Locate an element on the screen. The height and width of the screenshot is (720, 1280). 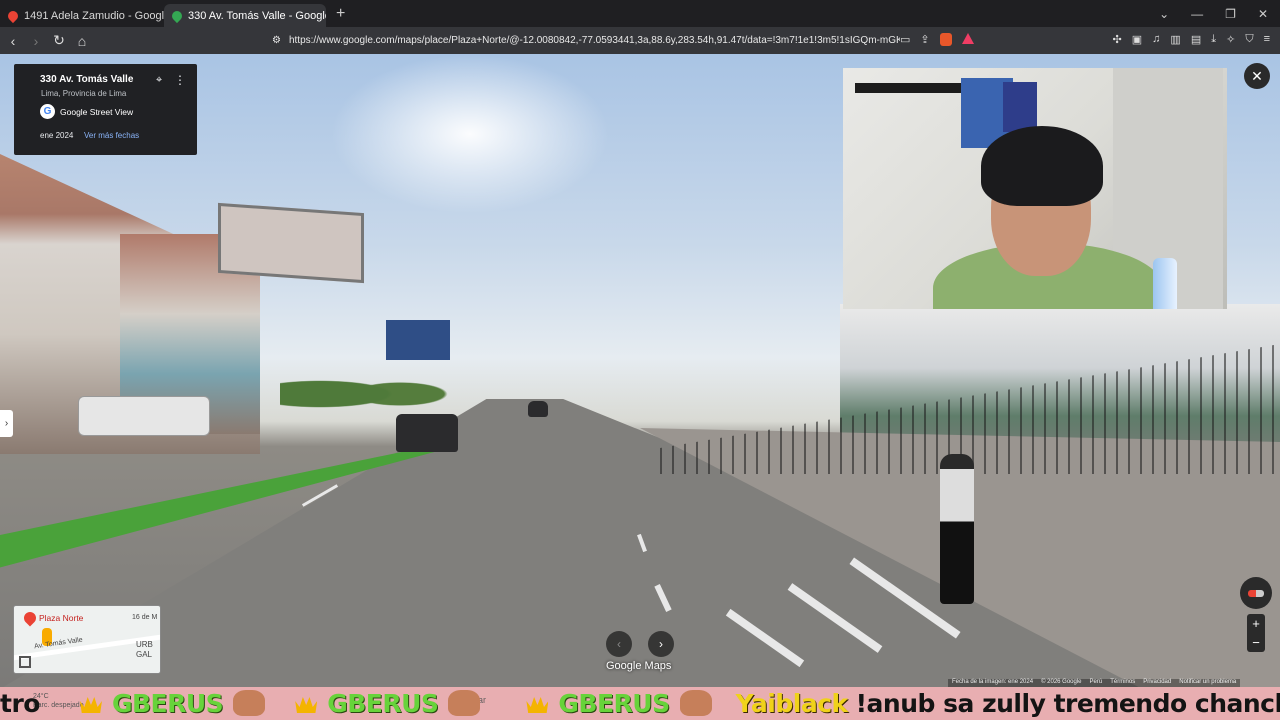
media-icon: ♫ is located at coordinates (1156, 39).